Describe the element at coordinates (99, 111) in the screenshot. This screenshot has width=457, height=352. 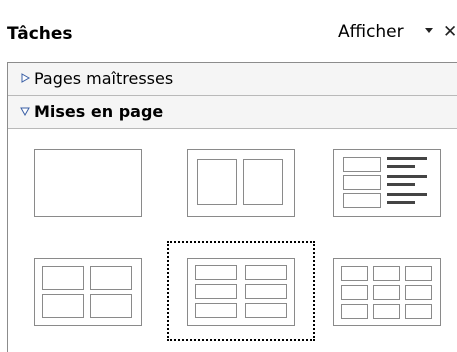
I see `section-layouts-label: Mises en page` at that location.